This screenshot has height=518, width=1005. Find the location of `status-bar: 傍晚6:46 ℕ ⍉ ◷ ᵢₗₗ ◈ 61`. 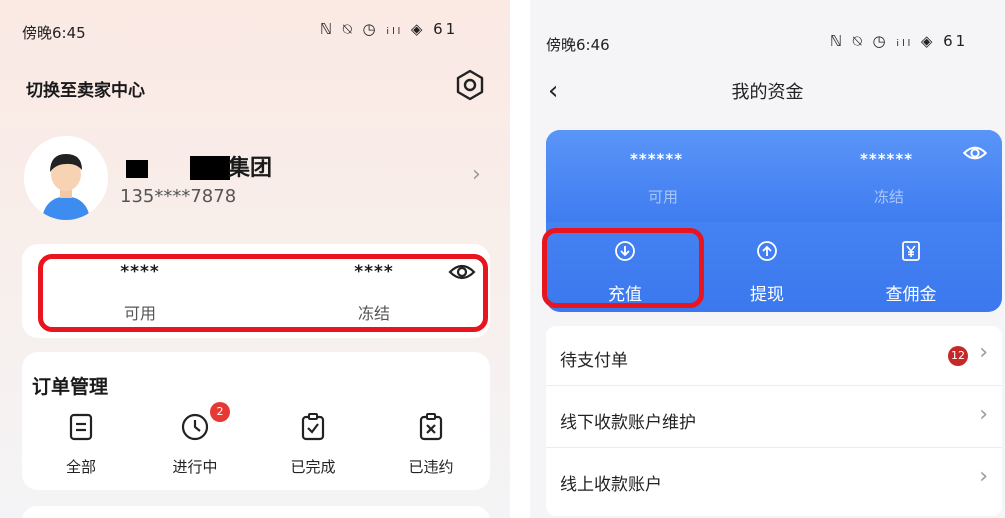

status-bar: 傍晚6:46 ℕ ⍉ ◷ ᵢₗₗ ◈ 61 is located at coordinates (767, 27).